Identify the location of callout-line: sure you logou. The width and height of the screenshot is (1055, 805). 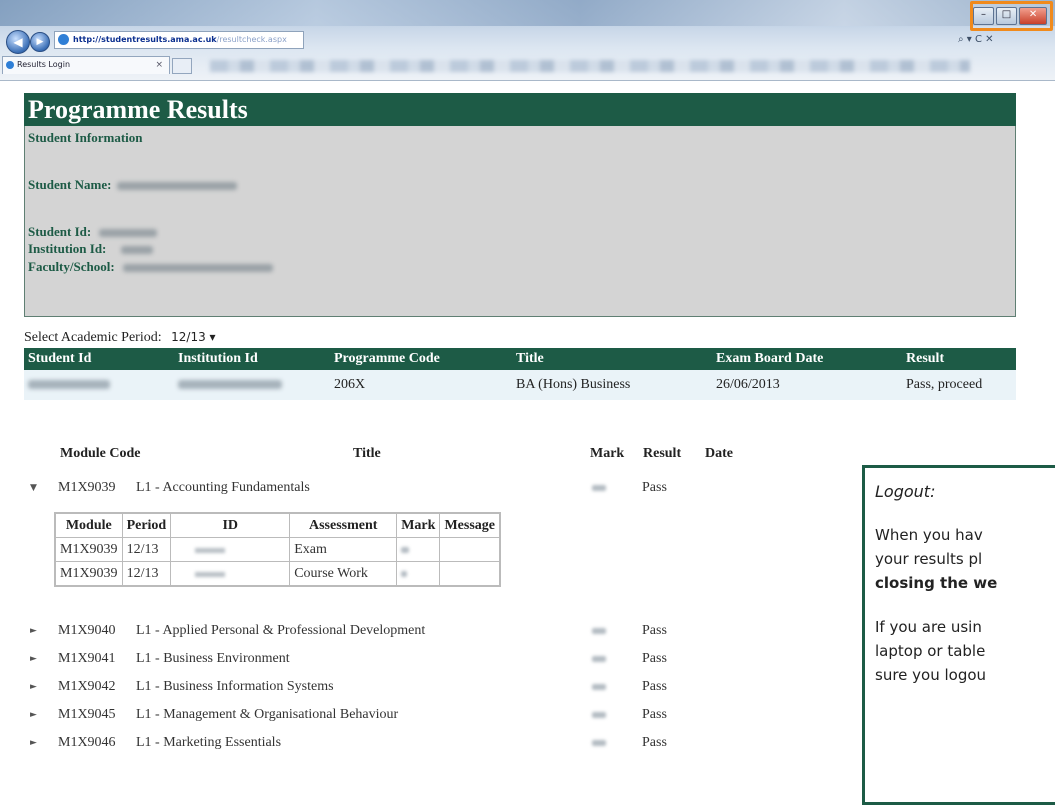
(931, 675).